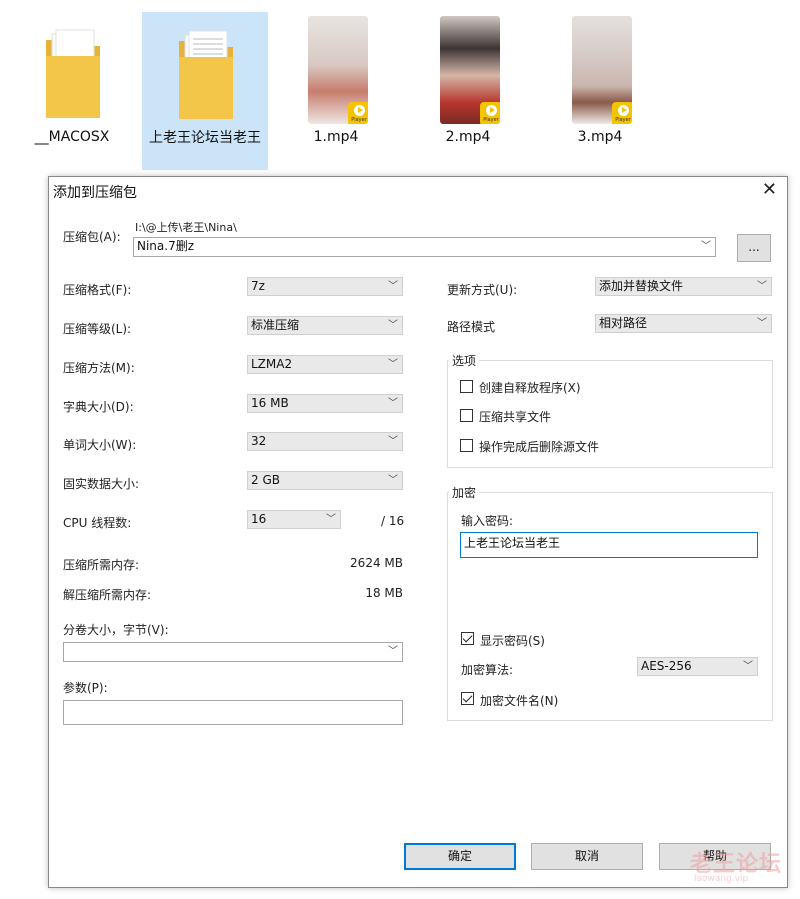  Describe the element at coordinates (721, 879) in the screenshot. I see `watermark-url: laowang.vip` at that location.